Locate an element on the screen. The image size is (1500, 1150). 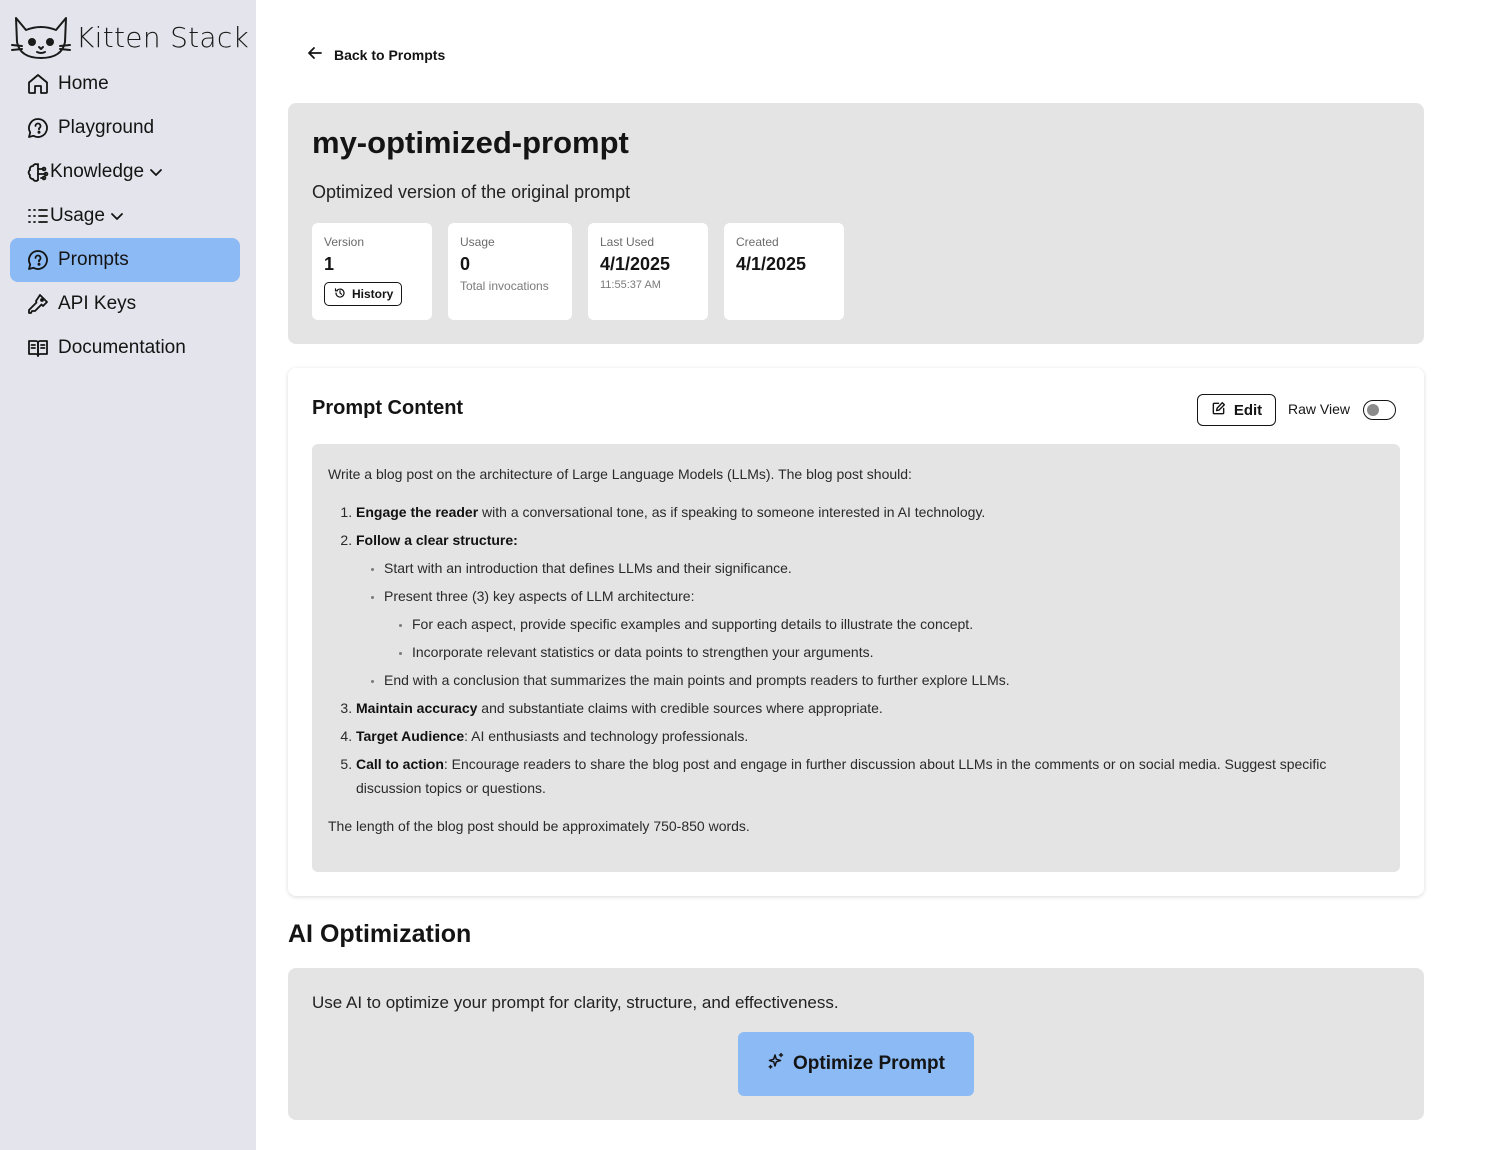
history-button-label: History is located at coordinates (373, 294).